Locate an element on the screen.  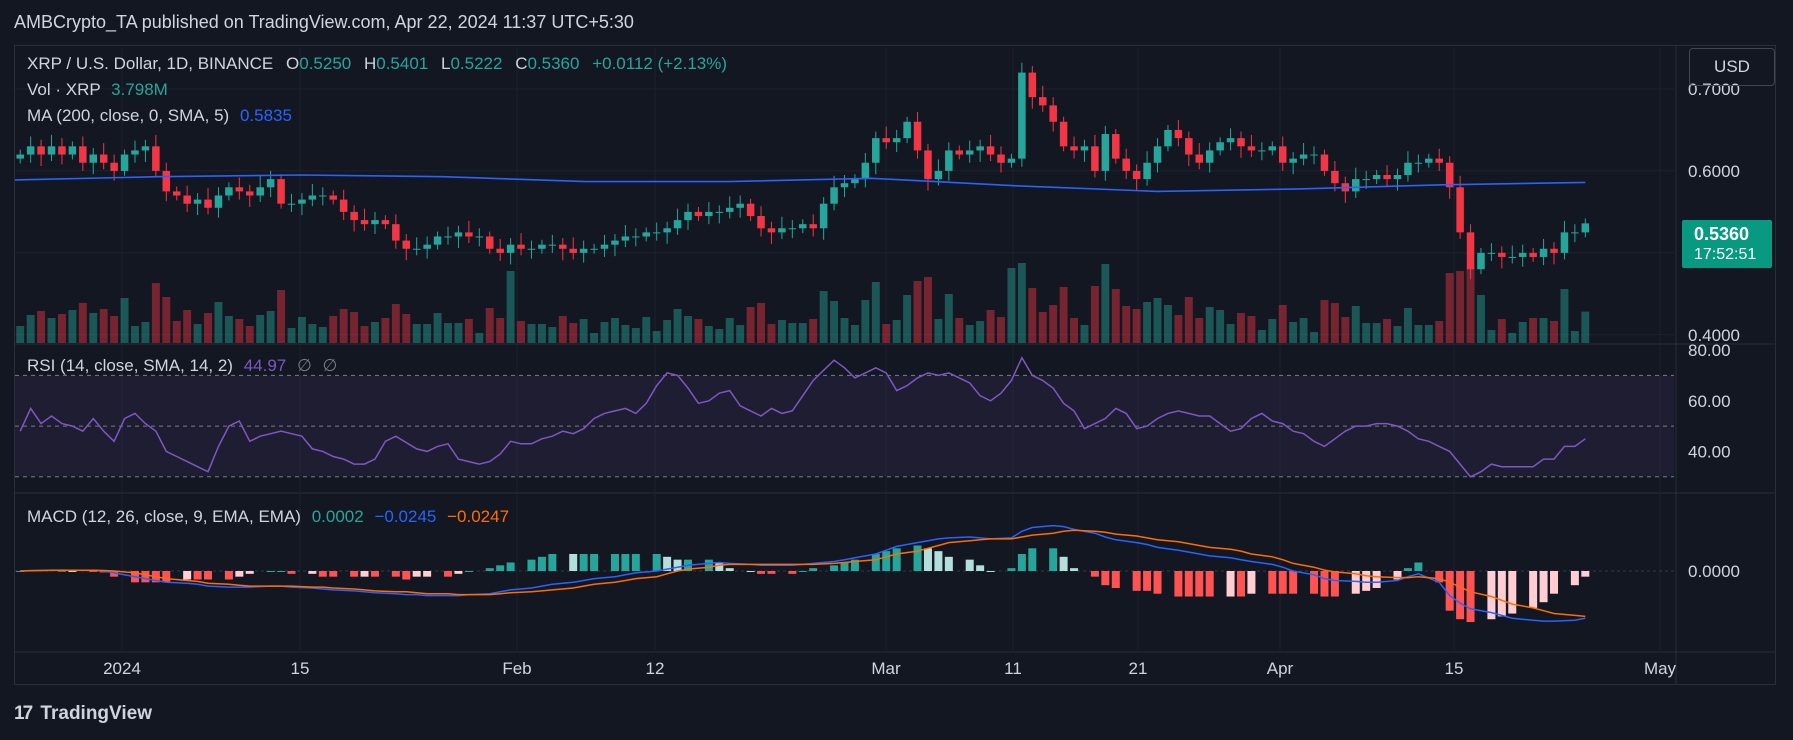
volume-legend: Vol · XRP 3.798M is located at coordinates (97, 90).